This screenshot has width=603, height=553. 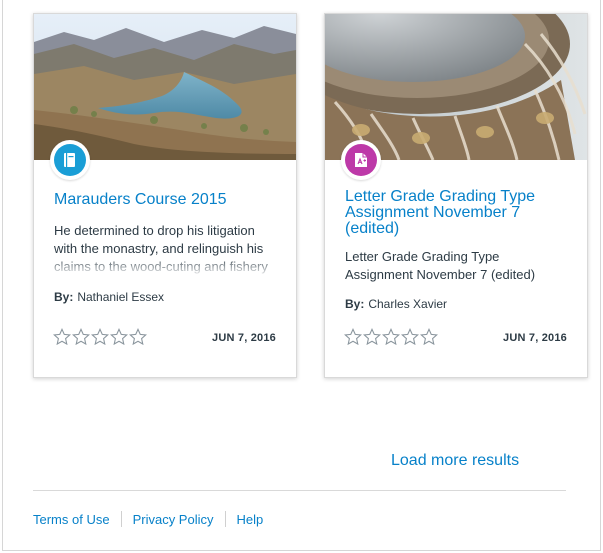 I want to click on landscape-image, so click(x=165, y=87).